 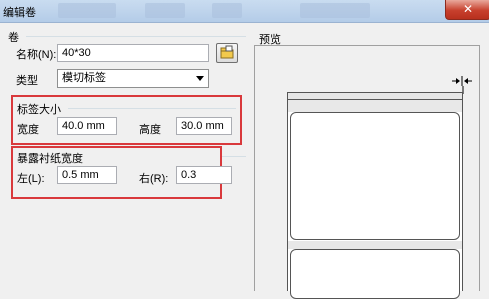 I want to click on roll-group-line, so click(x=136, y=36).